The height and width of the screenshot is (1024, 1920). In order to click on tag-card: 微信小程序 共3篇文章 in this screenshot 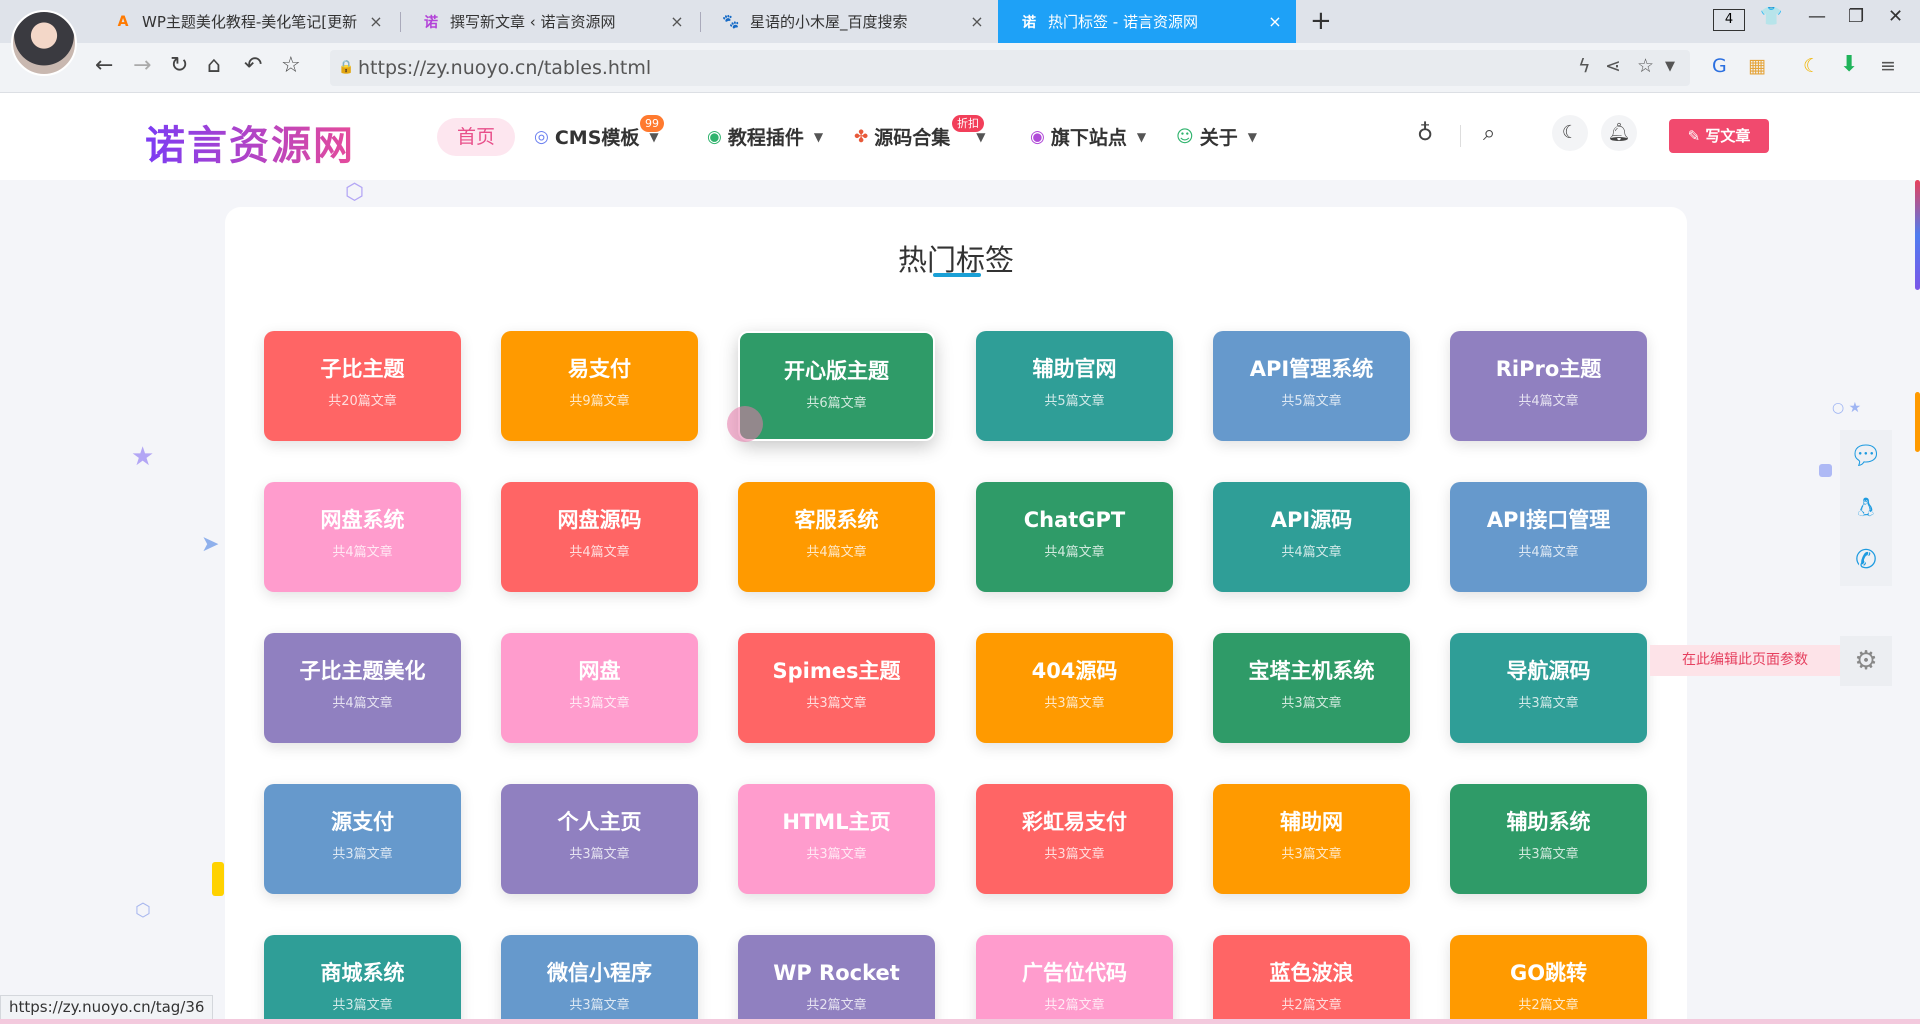, I will do `click(599, 979)`.